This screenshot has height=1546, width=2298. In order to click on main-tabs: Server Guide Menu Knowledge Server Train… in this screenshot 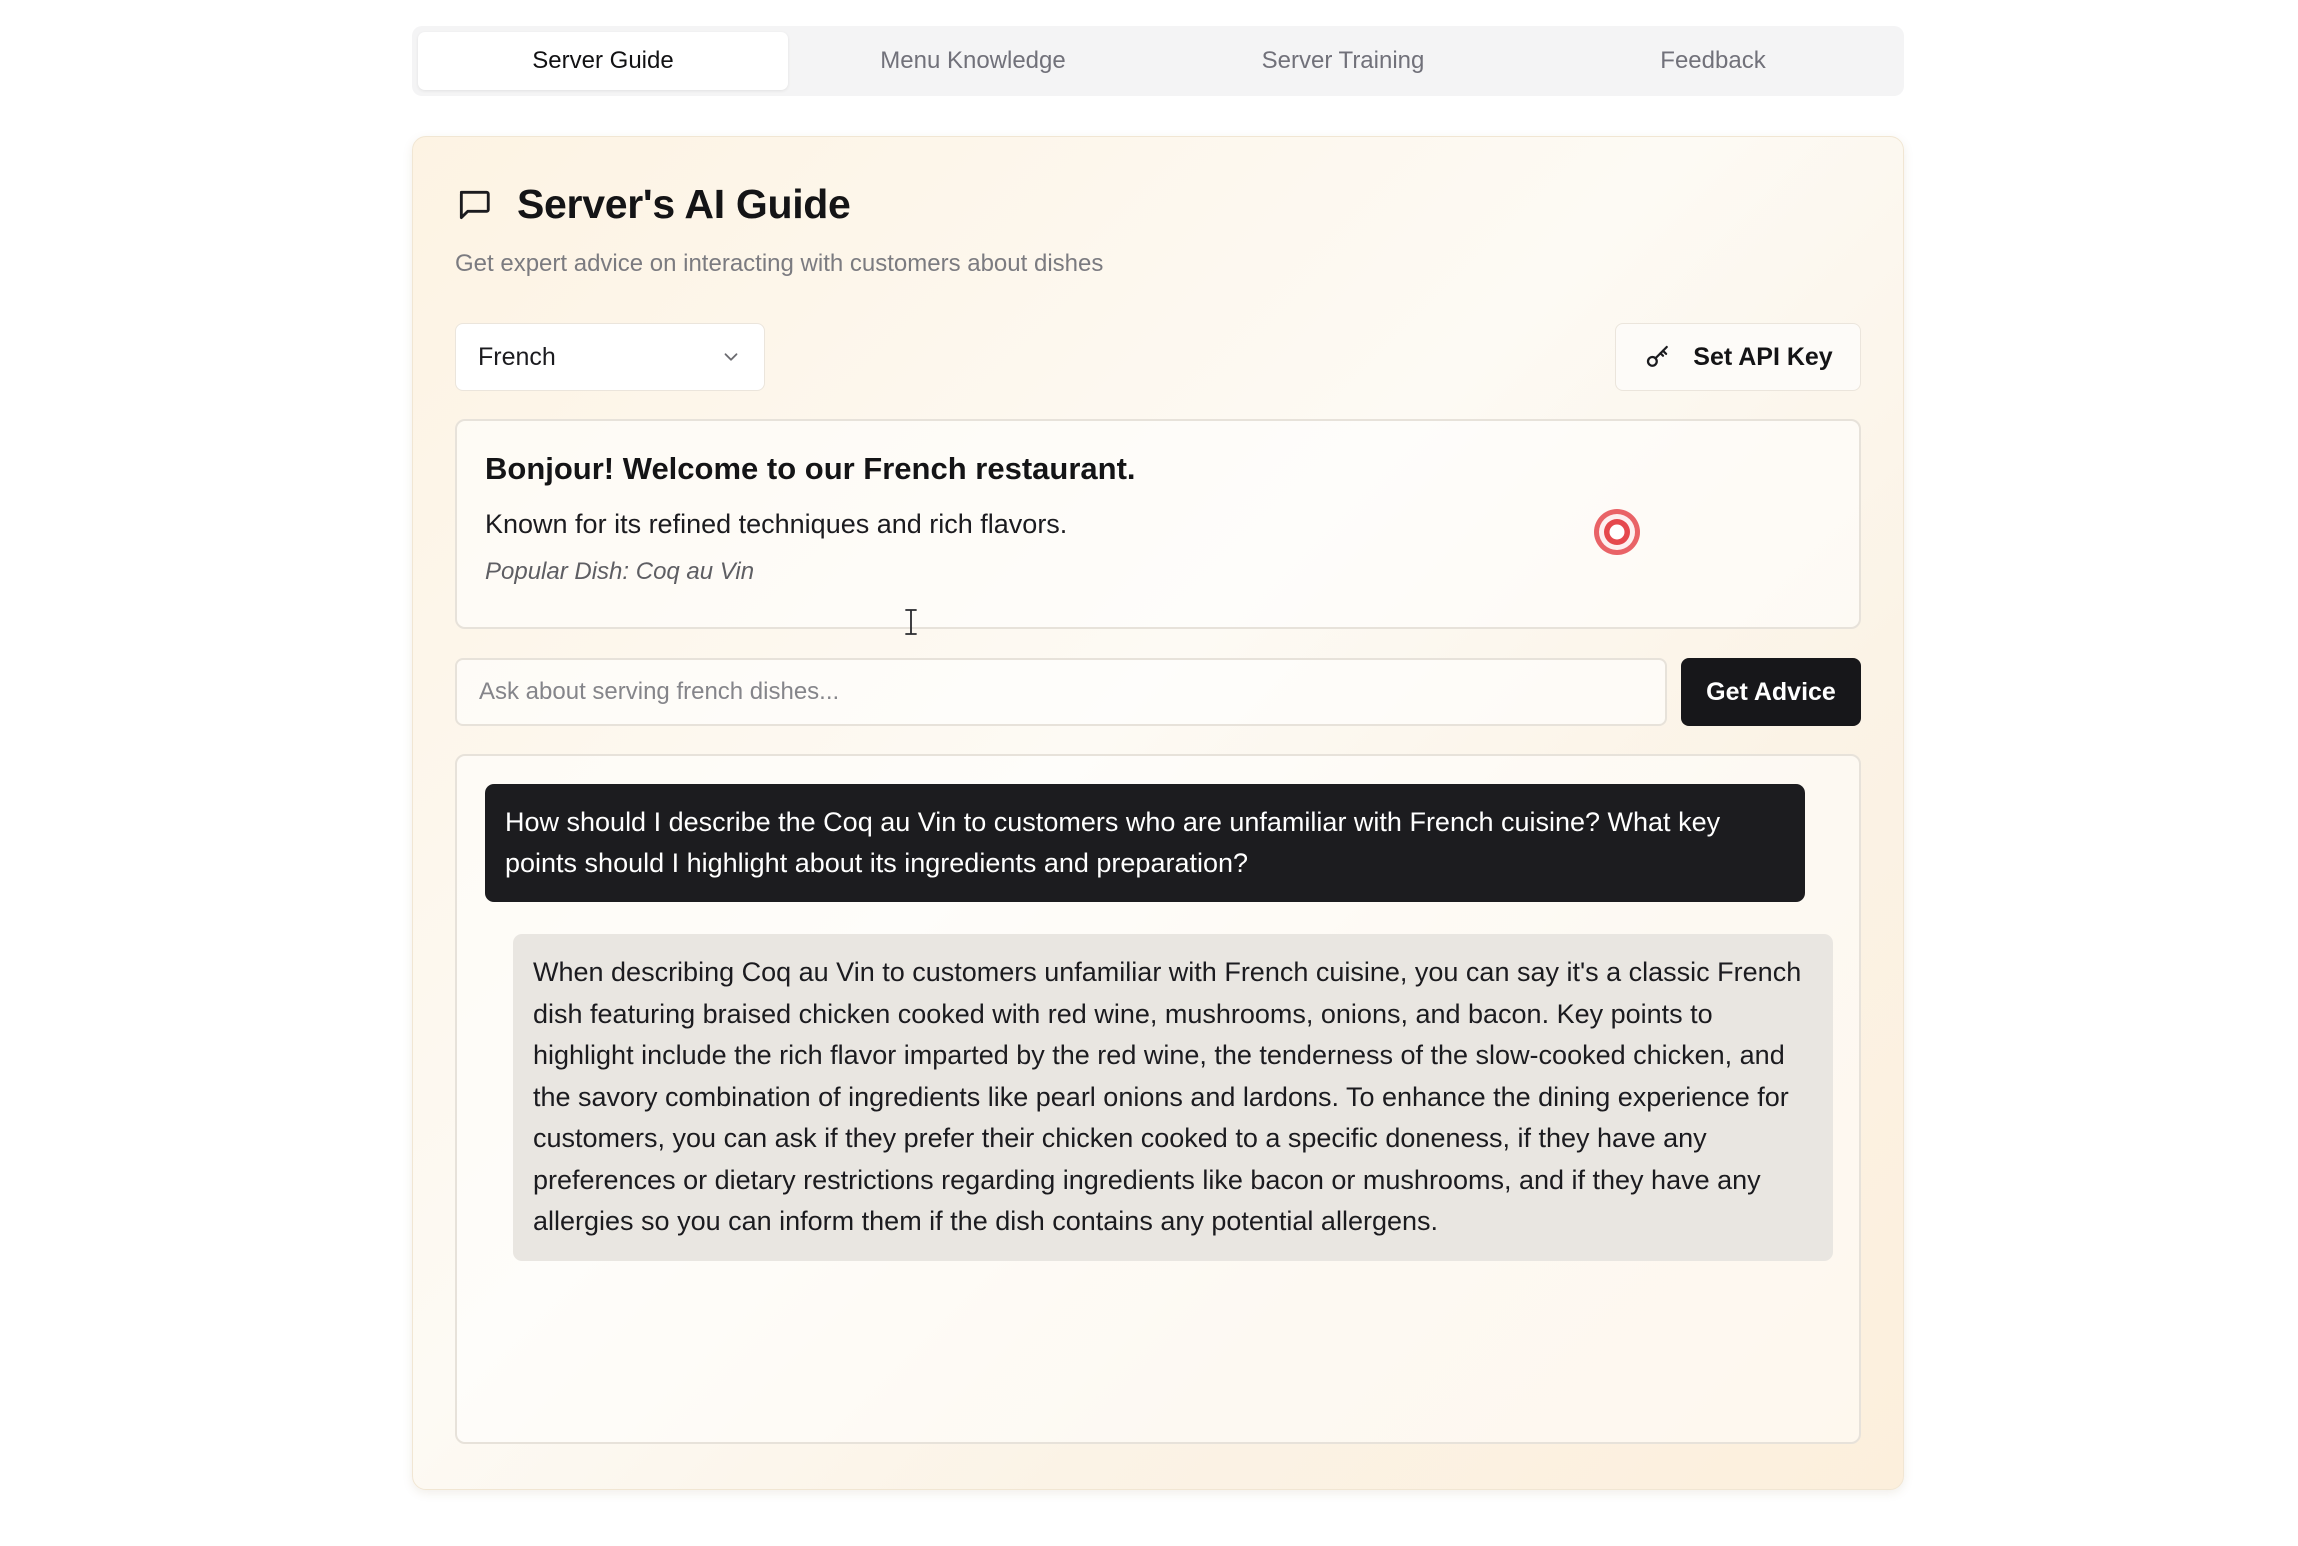, I will do `click(1158, 61)`.